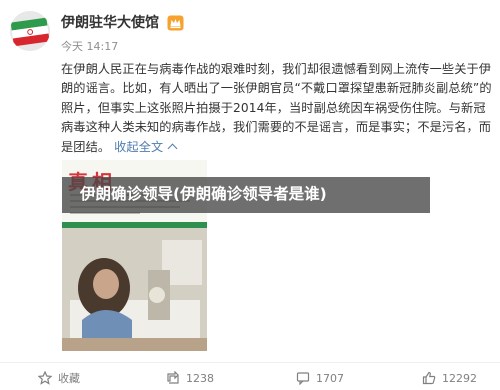  What do you see at coordinates (138, 147) in the screenshot?
I see `collapse-text-link: 收起全文` at bounding box center [138, 147].